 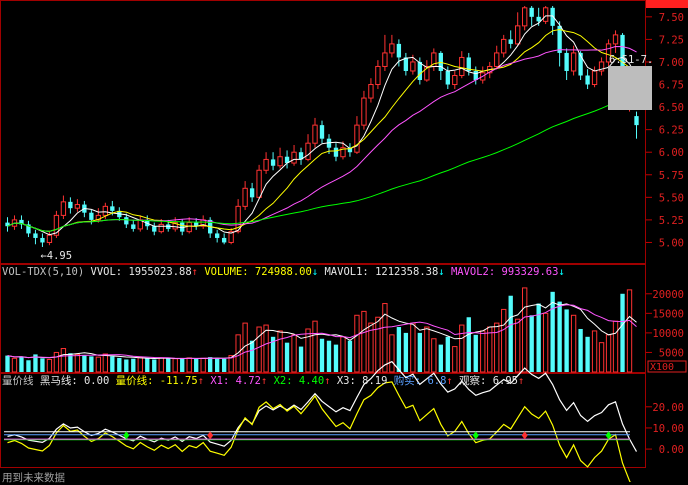 I want to click on price-tick-label: 6.75, so click(x=671, y=86).